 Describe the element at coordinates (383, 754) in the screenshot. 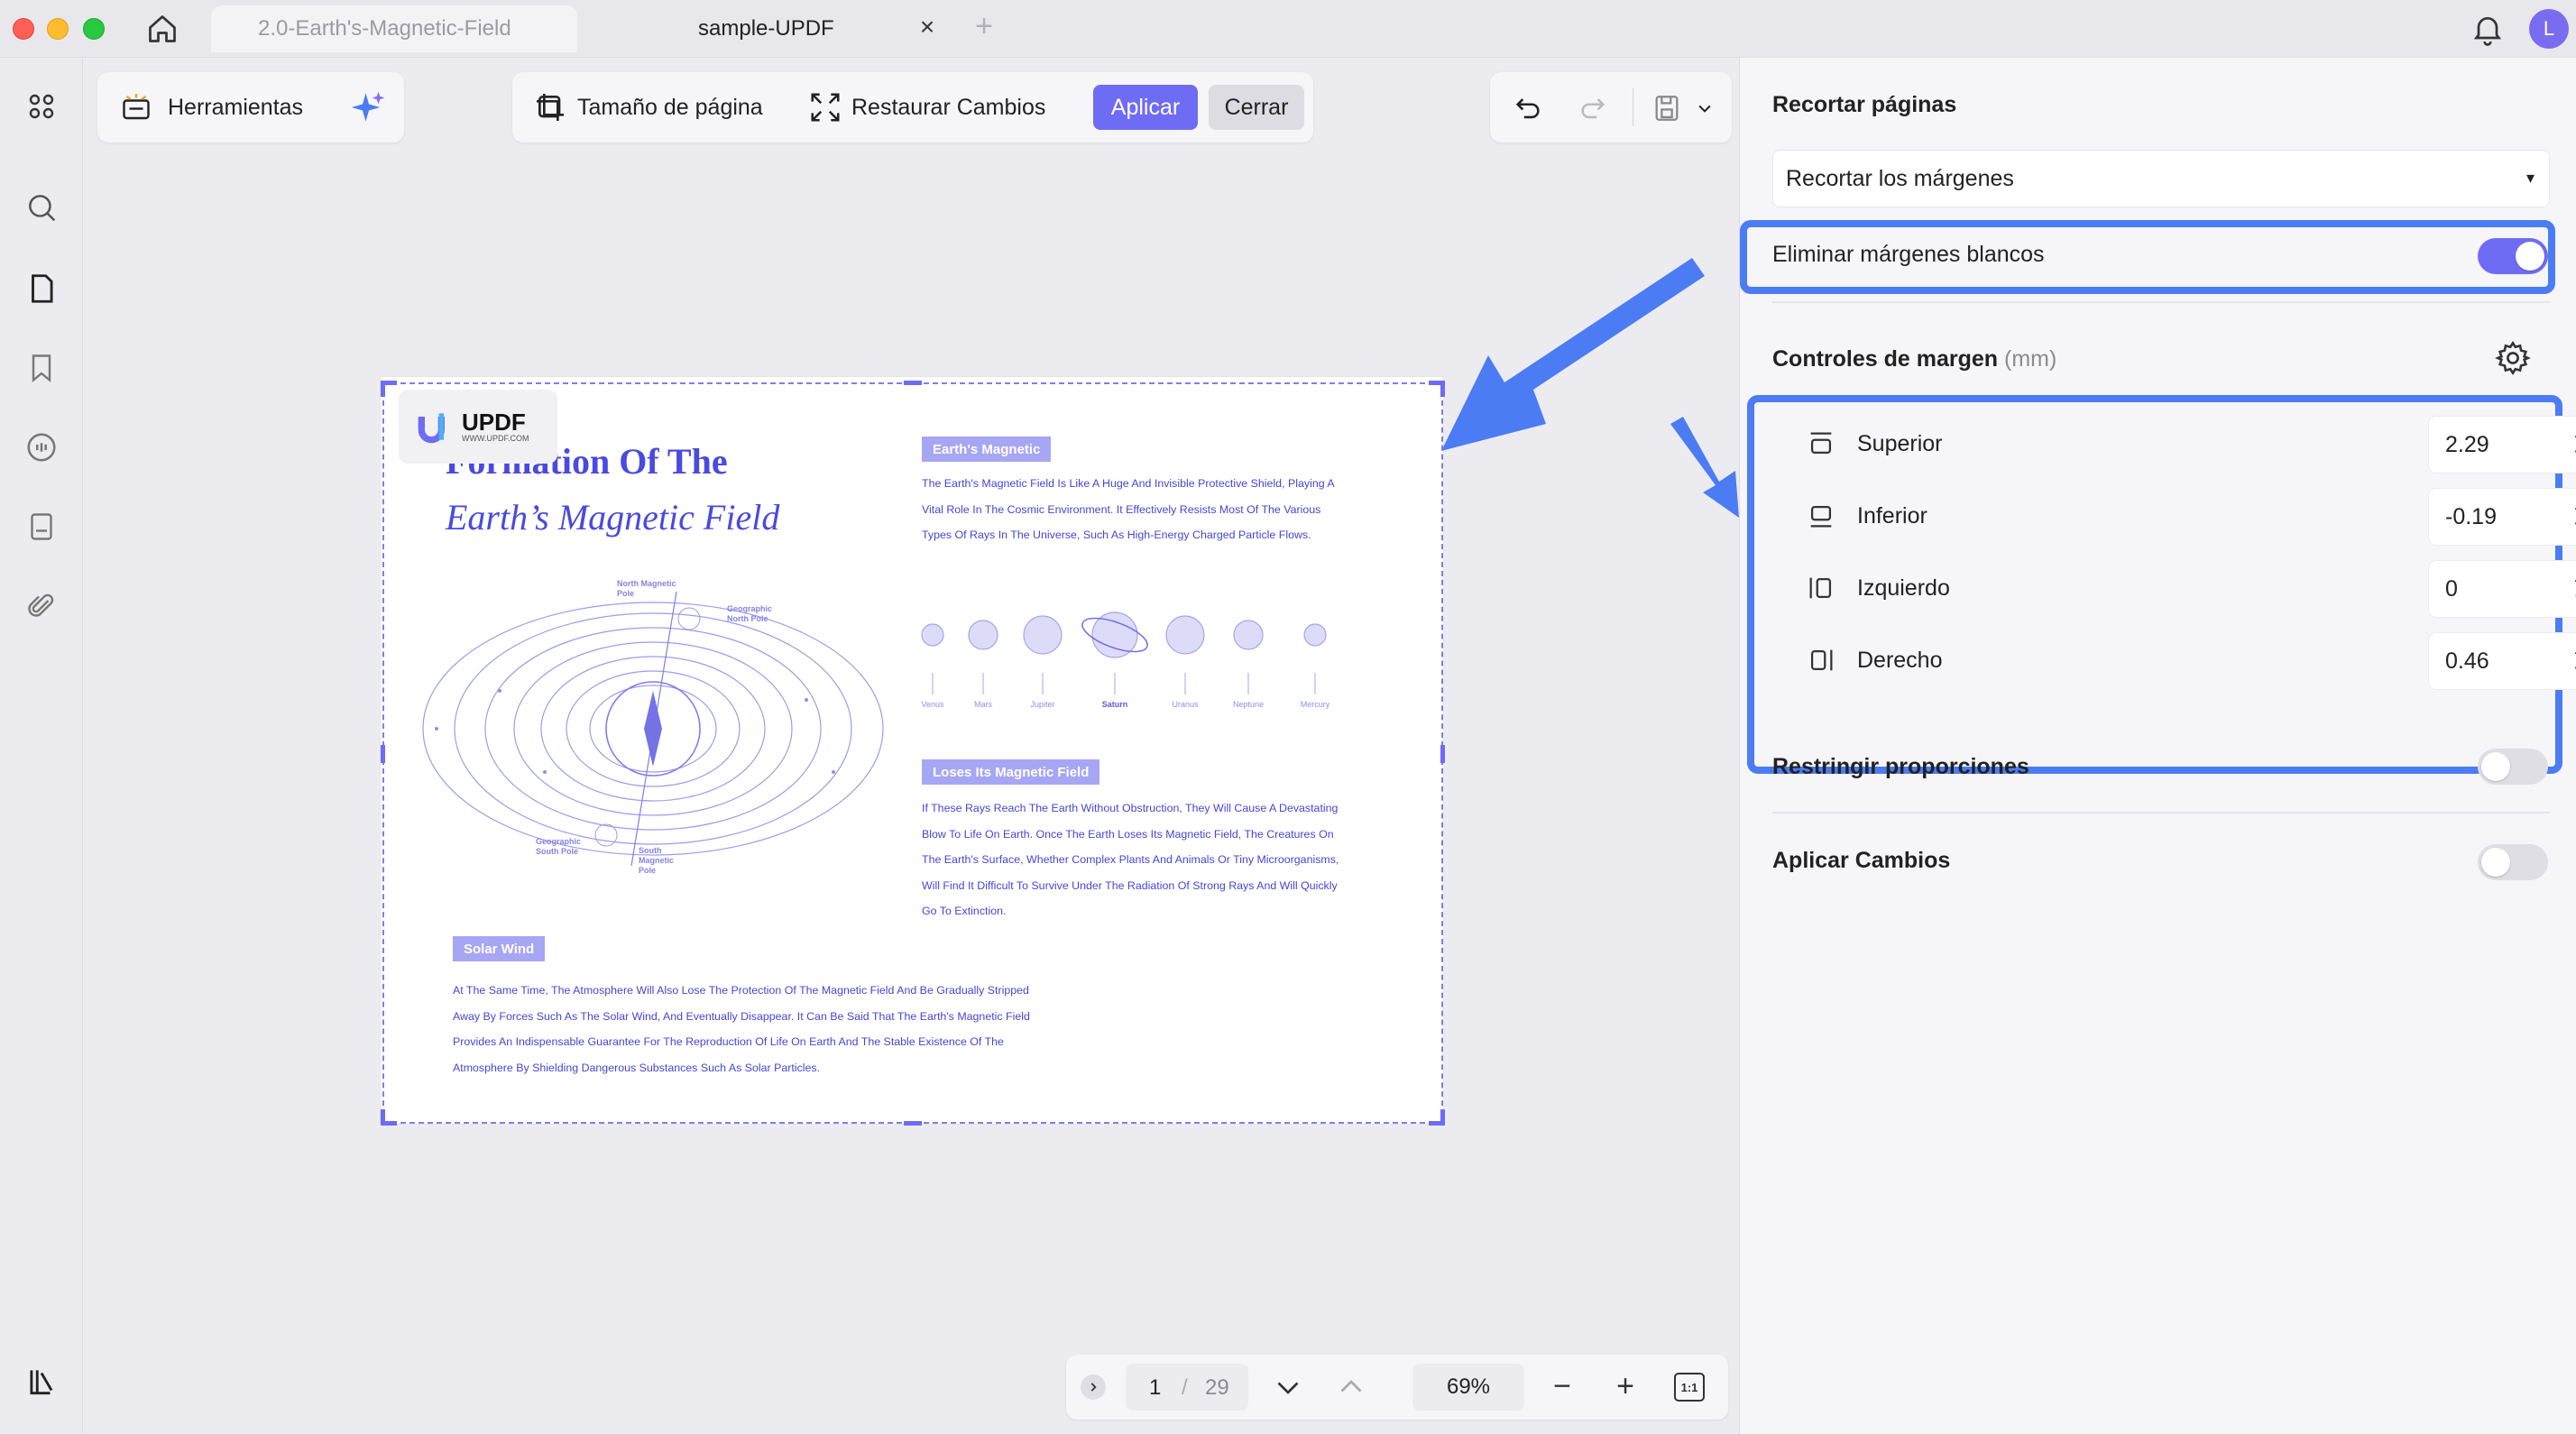

I see `crop-handle-left` at that location.